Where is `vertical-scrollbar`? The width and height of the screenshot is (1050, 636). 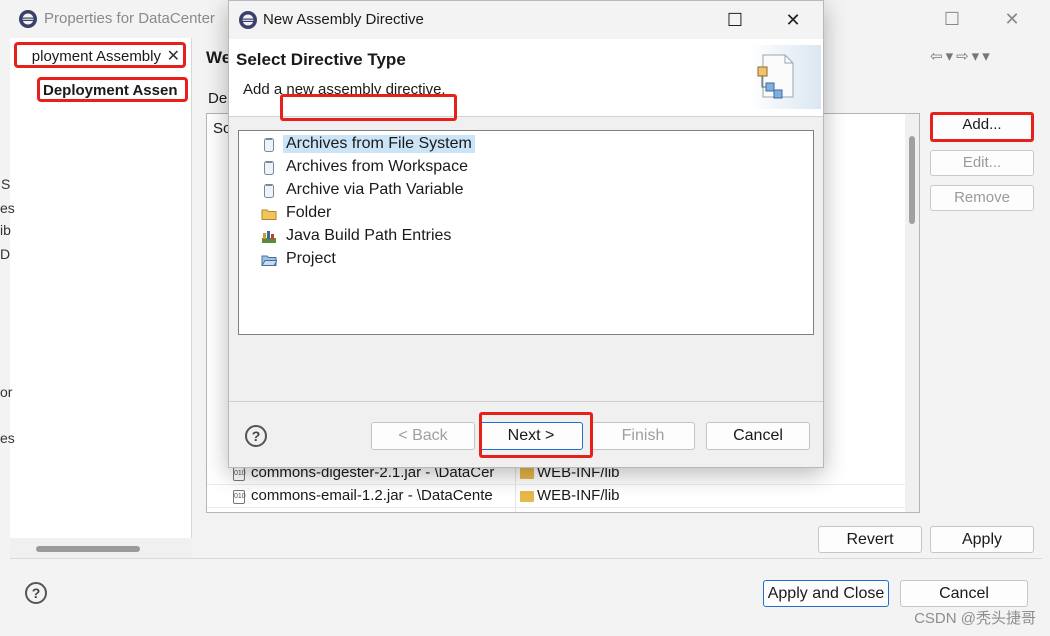 vertical-scrollbar is located at coordinates (912, 313).